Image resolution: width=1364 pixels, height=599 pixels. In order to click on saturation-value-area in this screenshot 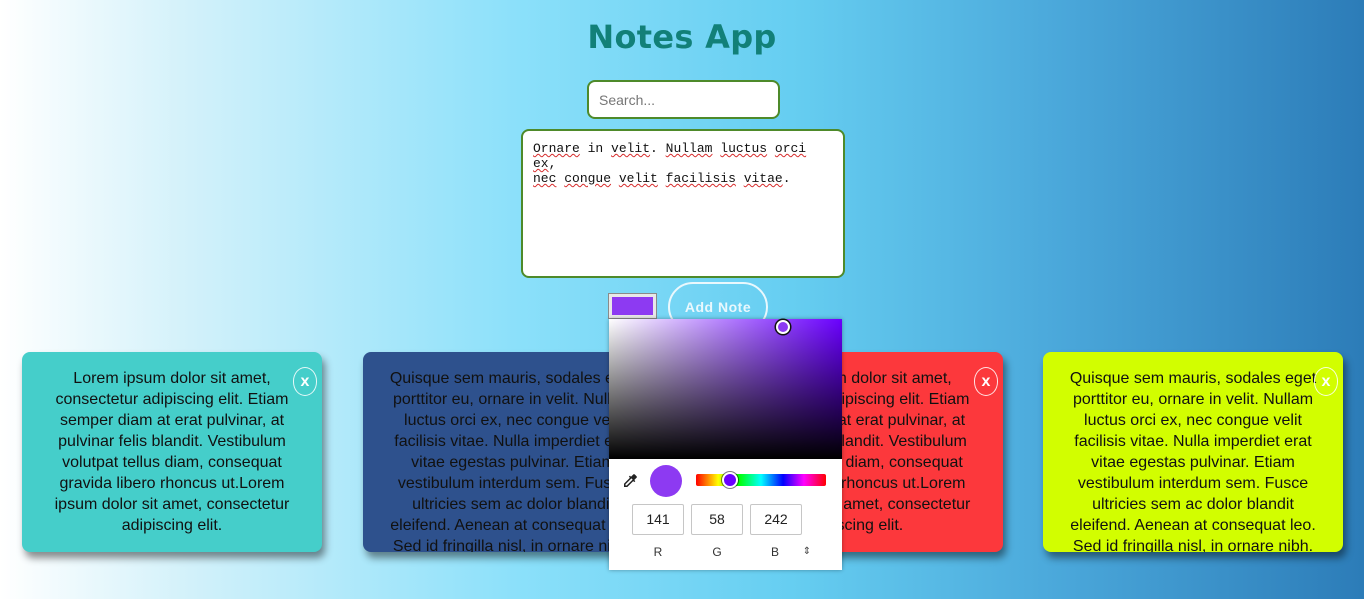, I will do `click(725, 389)`.